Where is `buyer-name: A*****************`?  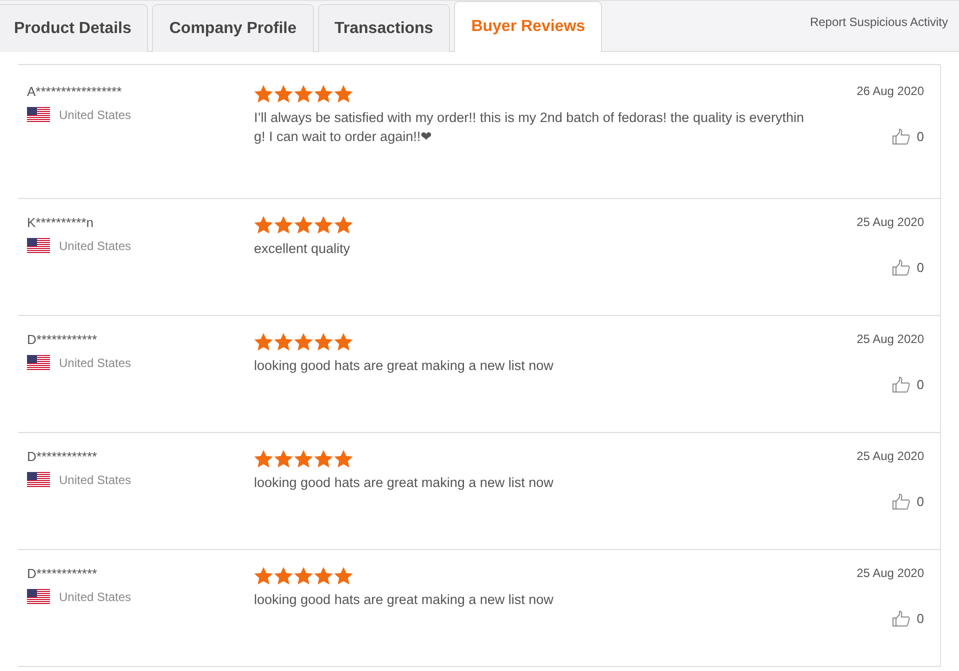 buyer-name: A***************** is located at coordinates (75, 91).